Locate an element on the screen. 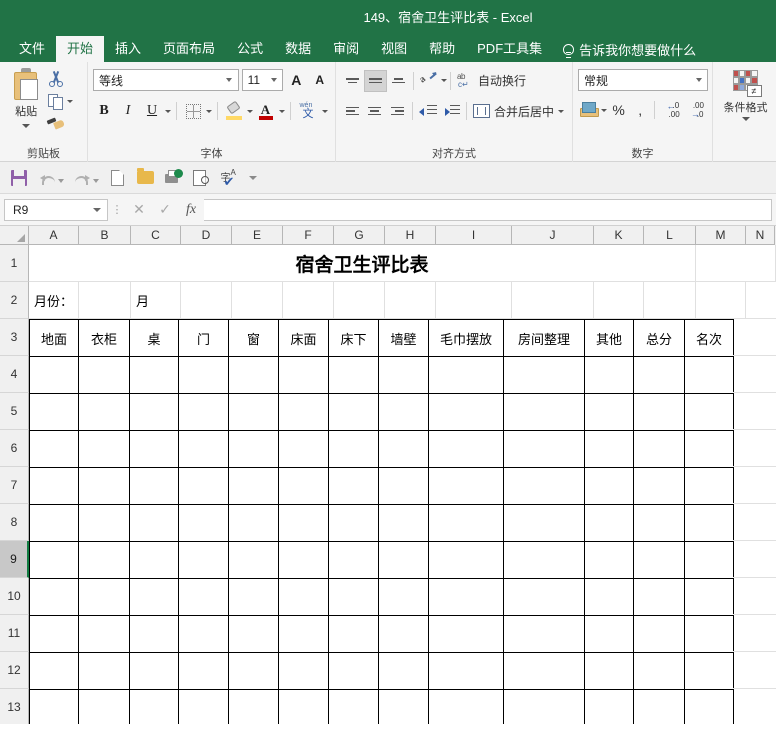  cell-k11 is located at coordinates (609, 634).